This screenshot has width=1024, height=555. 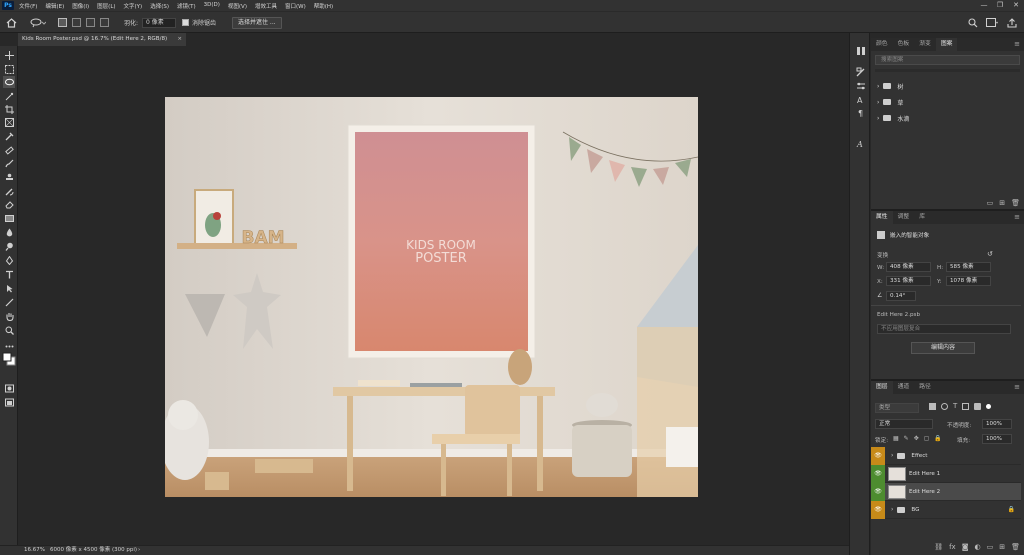 What do you see at coordinates (860, 86) in the screenshot?
I see `adjust-layer-icon` at bounding box center [860, 86].